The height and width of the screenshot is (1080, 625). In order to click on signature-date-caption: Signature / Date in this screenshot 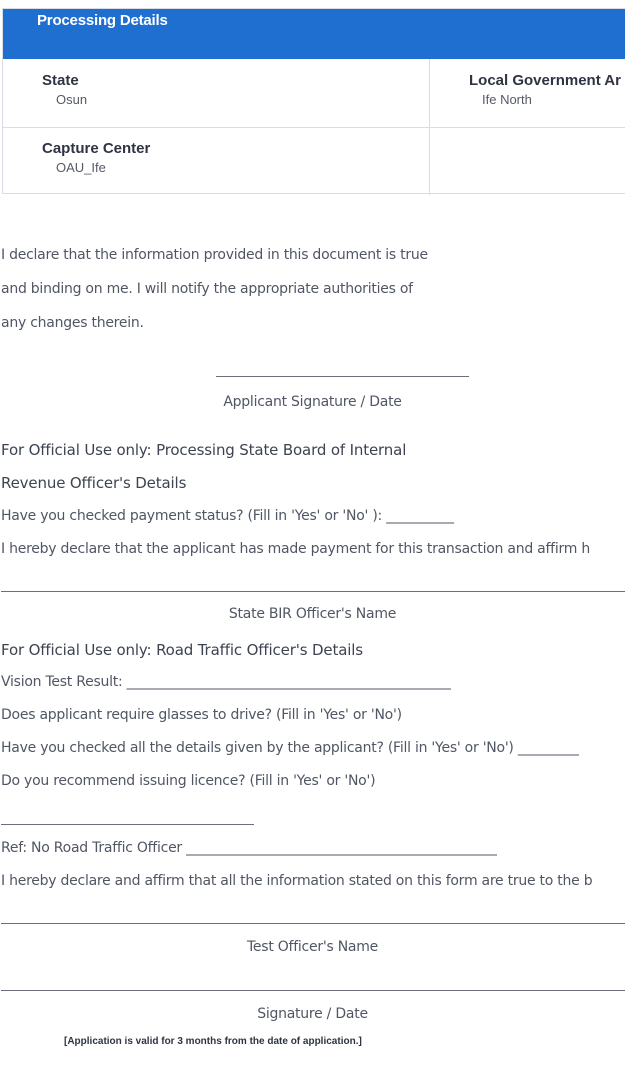, I will do `click(312, 1014)`.